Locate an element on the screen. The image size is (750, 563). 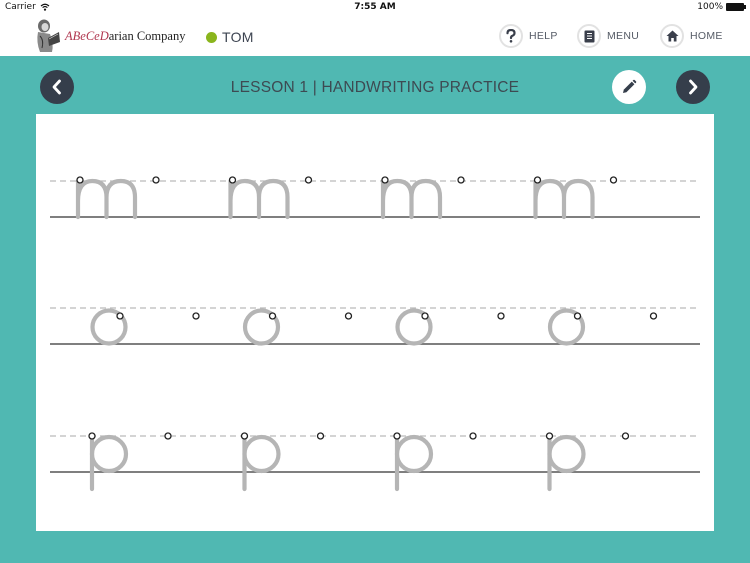
menu-label: MENU is located at coordinates (623, 36).